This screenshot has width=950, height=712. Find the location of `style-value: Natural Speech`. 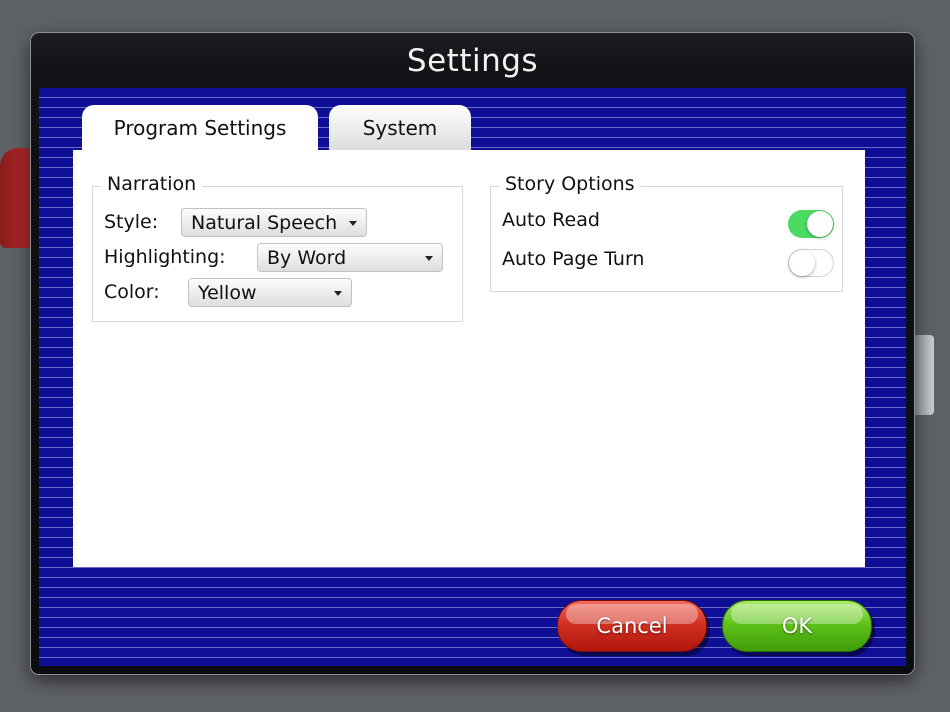

style-value: Natural Speech is located at coordinates (264, 223).